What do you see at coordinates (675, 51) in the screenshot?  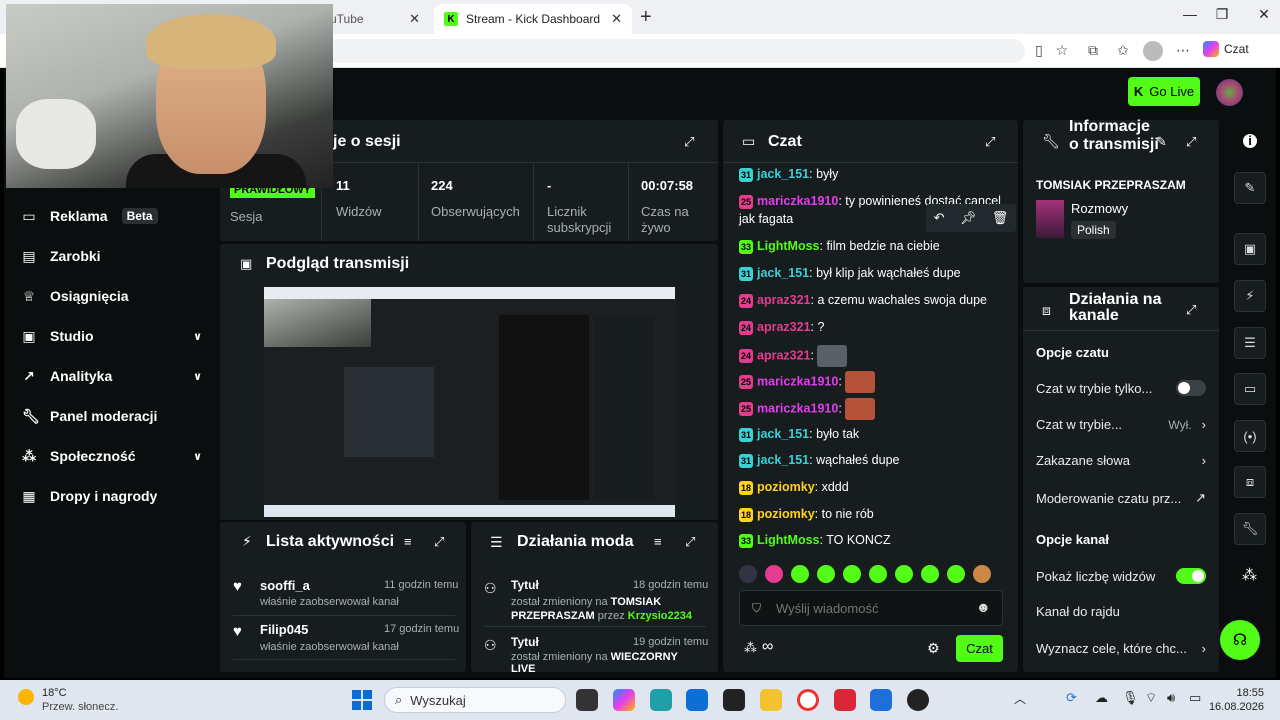 I see `url-input` at bounding box center [675, 51].